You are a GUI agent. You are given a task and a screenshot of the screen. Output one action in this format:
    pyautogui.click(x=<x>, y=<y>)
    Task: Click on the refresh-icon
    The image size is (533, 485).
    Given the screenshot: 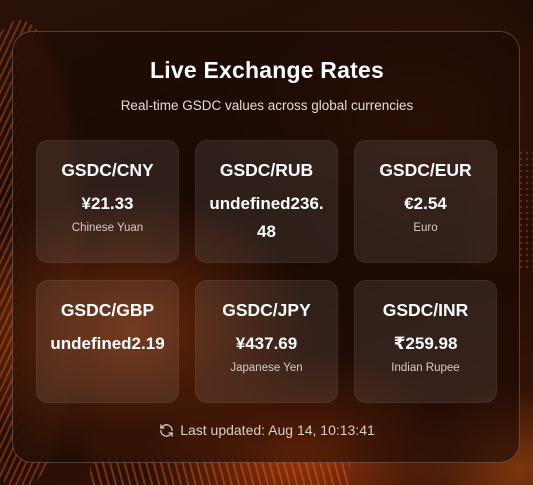 What is the action you would take?
    pyautogui.click(x=166, y=432)
    